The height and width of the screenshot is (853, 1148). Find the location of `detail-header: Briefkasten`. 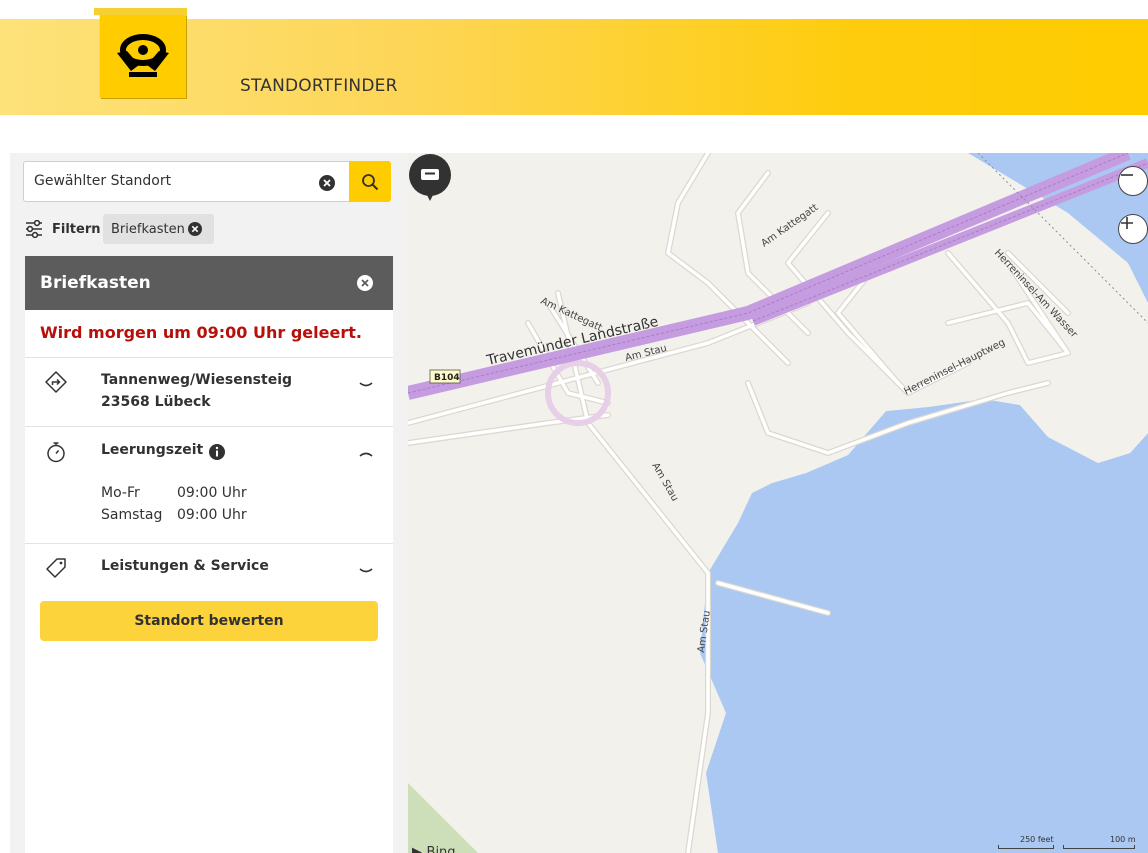

detail-header: Briefkasten is located at coordinates (209, 283).